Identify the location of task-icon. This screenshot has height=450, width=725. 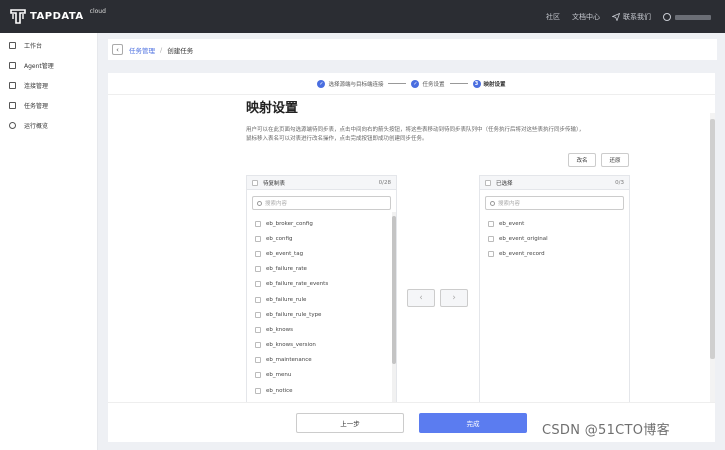
(12, 105).